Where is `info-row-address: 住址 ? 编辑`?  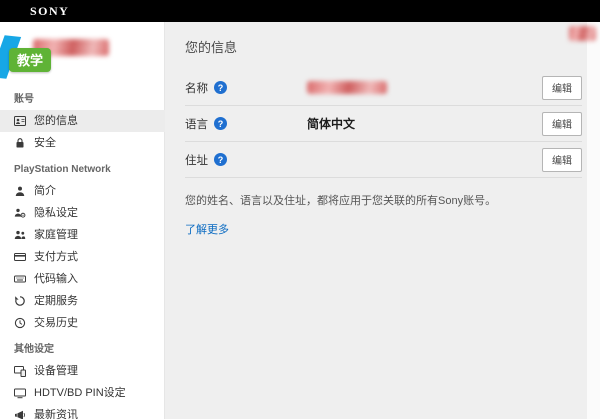 info-row-address: 住址 ? 编辑 is located at coordinates (383, 160).